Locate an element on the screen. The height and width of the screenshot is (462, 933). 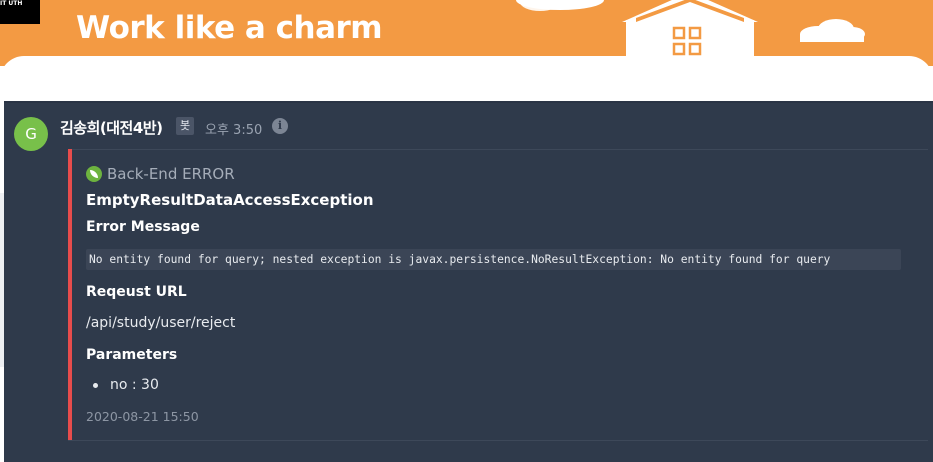
parameter-item: no : 30 is located at coordinates (134, 385).